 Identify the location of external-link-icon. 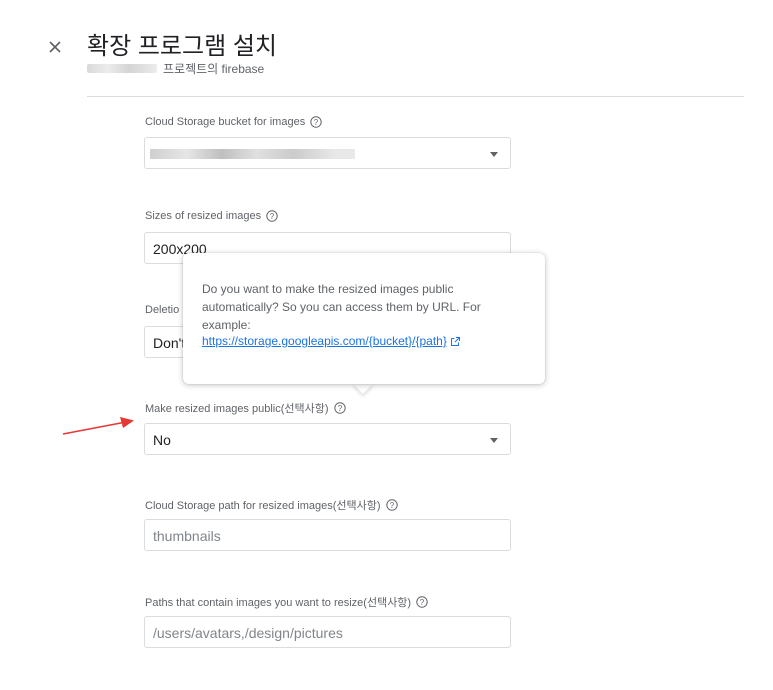
(455, 341).